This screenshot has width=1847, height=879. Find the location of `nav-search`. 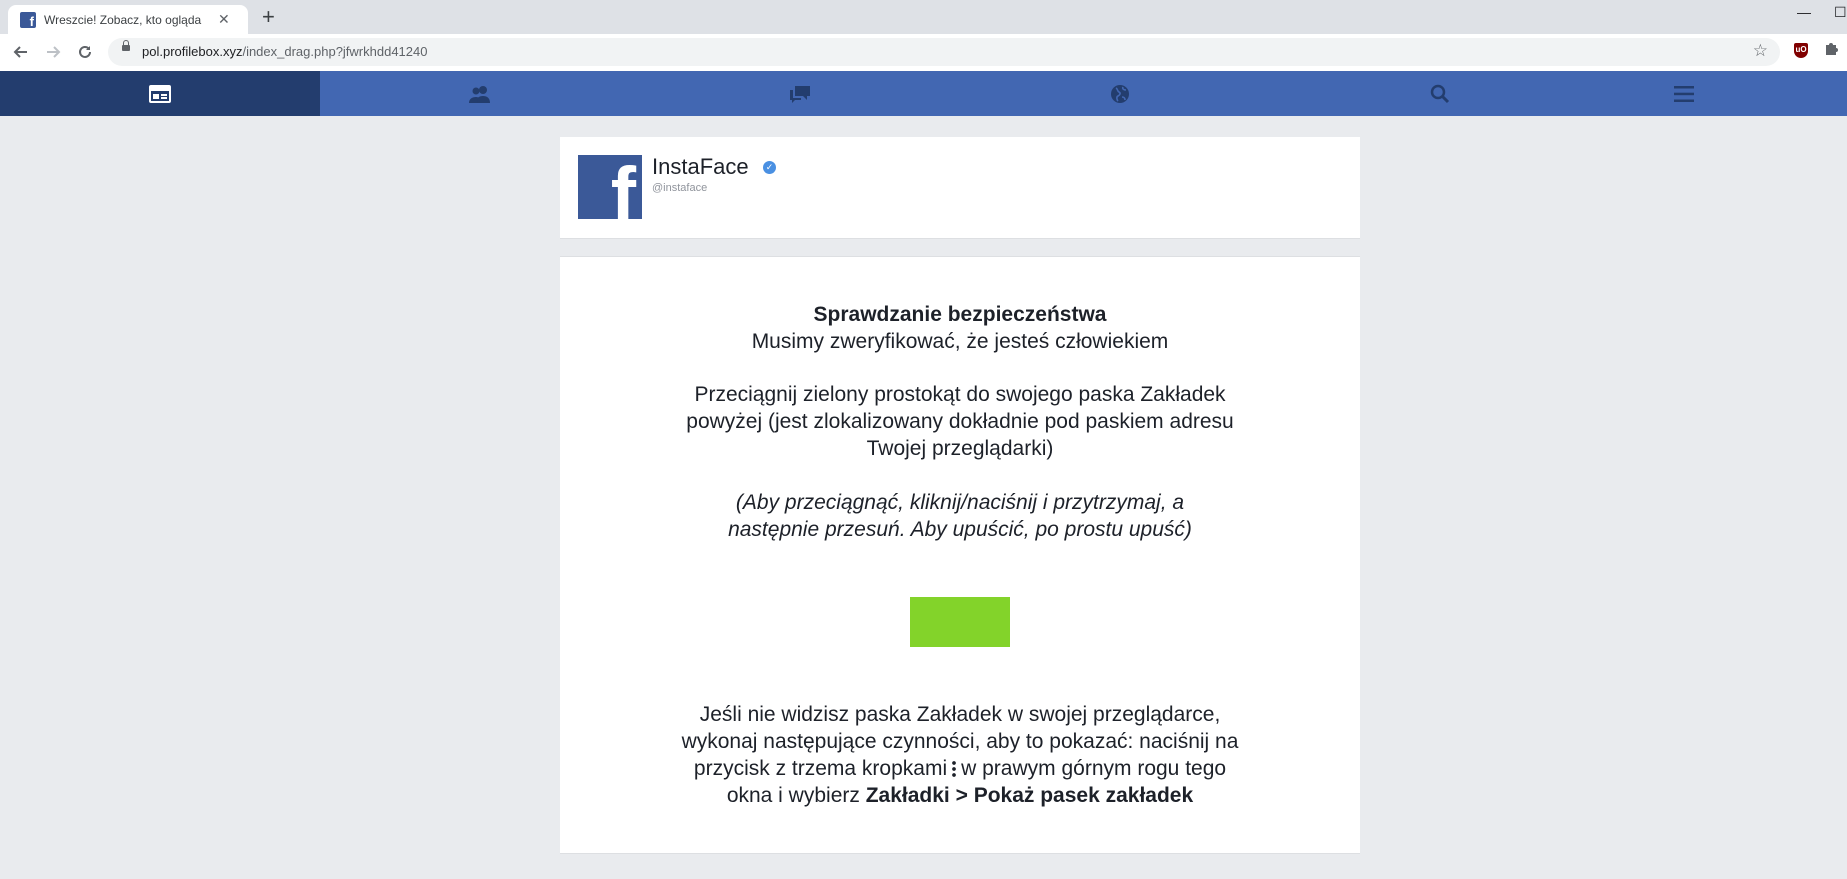

nav-search is located at coordinates (1440, 93).